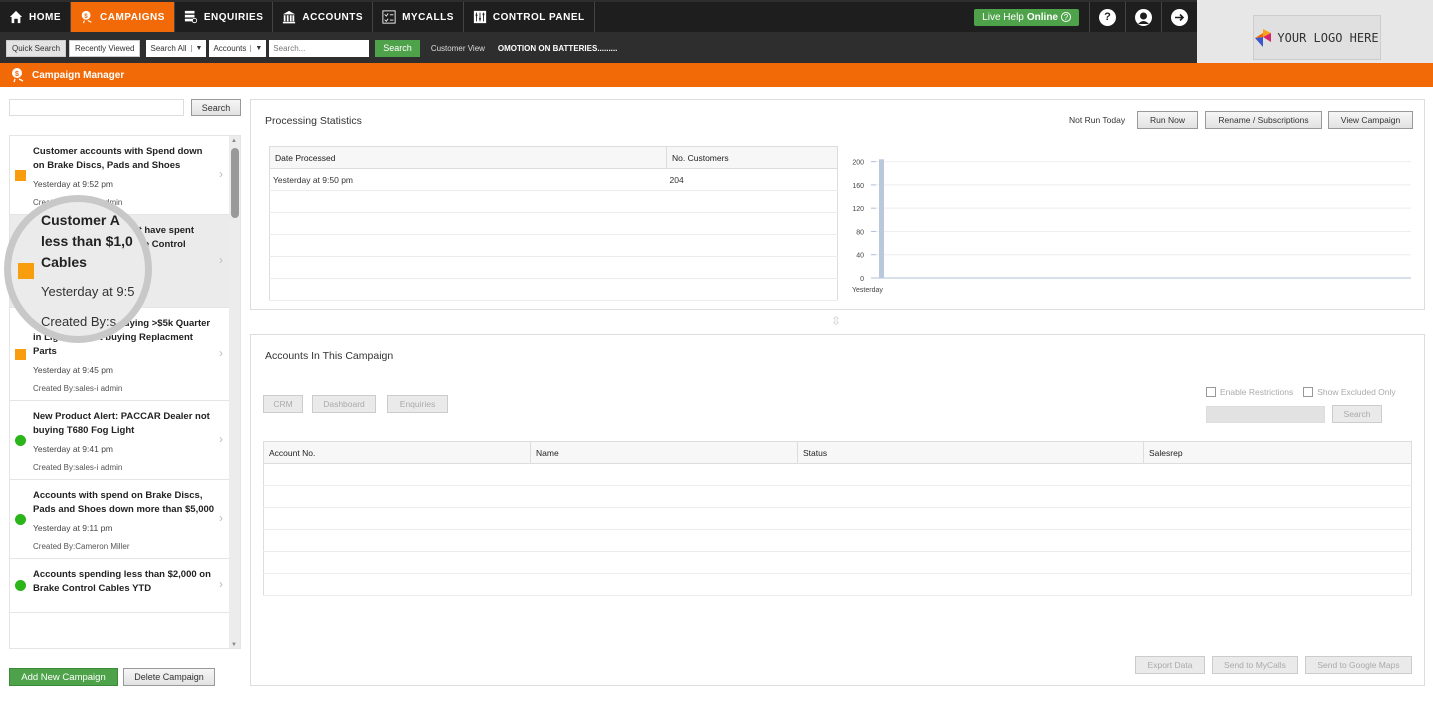 The image size is (1433, 705). Describe the element at coordinates (234, 392) in the screenshot. I see `campaign-list-scrollbar: ▲ ▼` at that location.